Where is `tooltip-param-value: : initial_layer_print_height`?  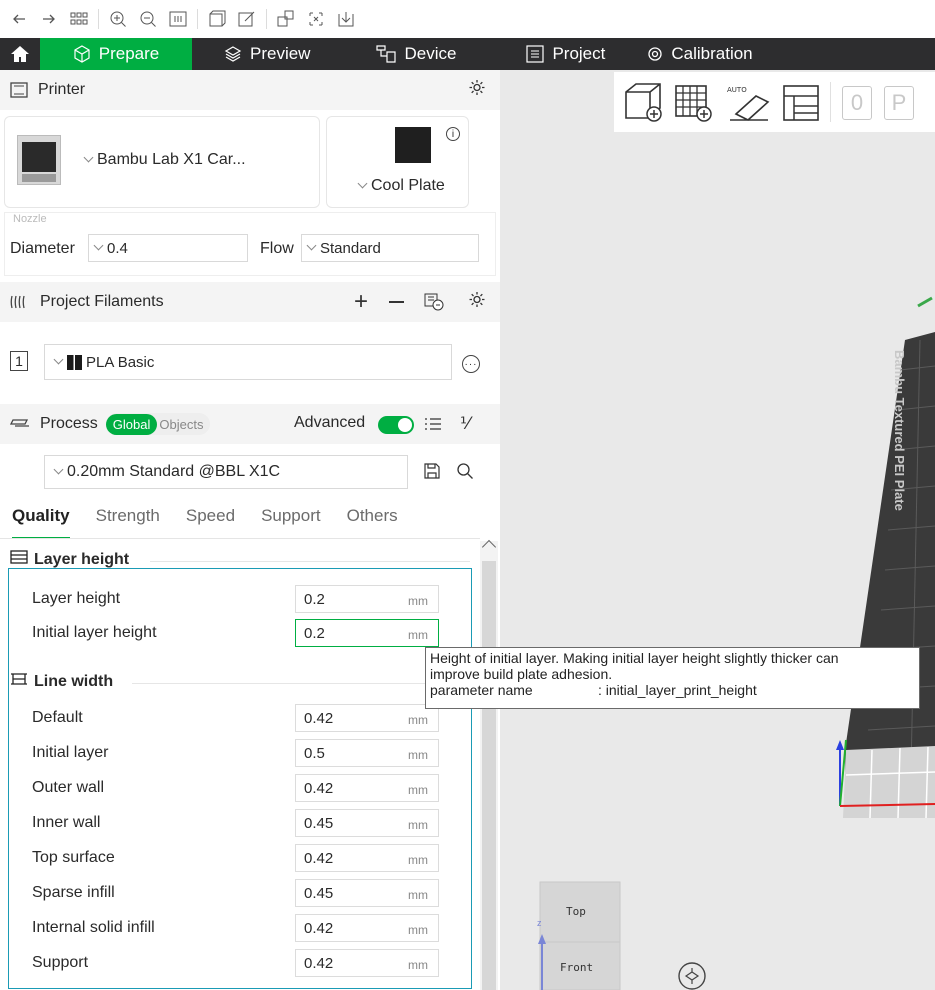 tooltip-param-value: : initial_layer_print_height is located at coordinates (677, 690).